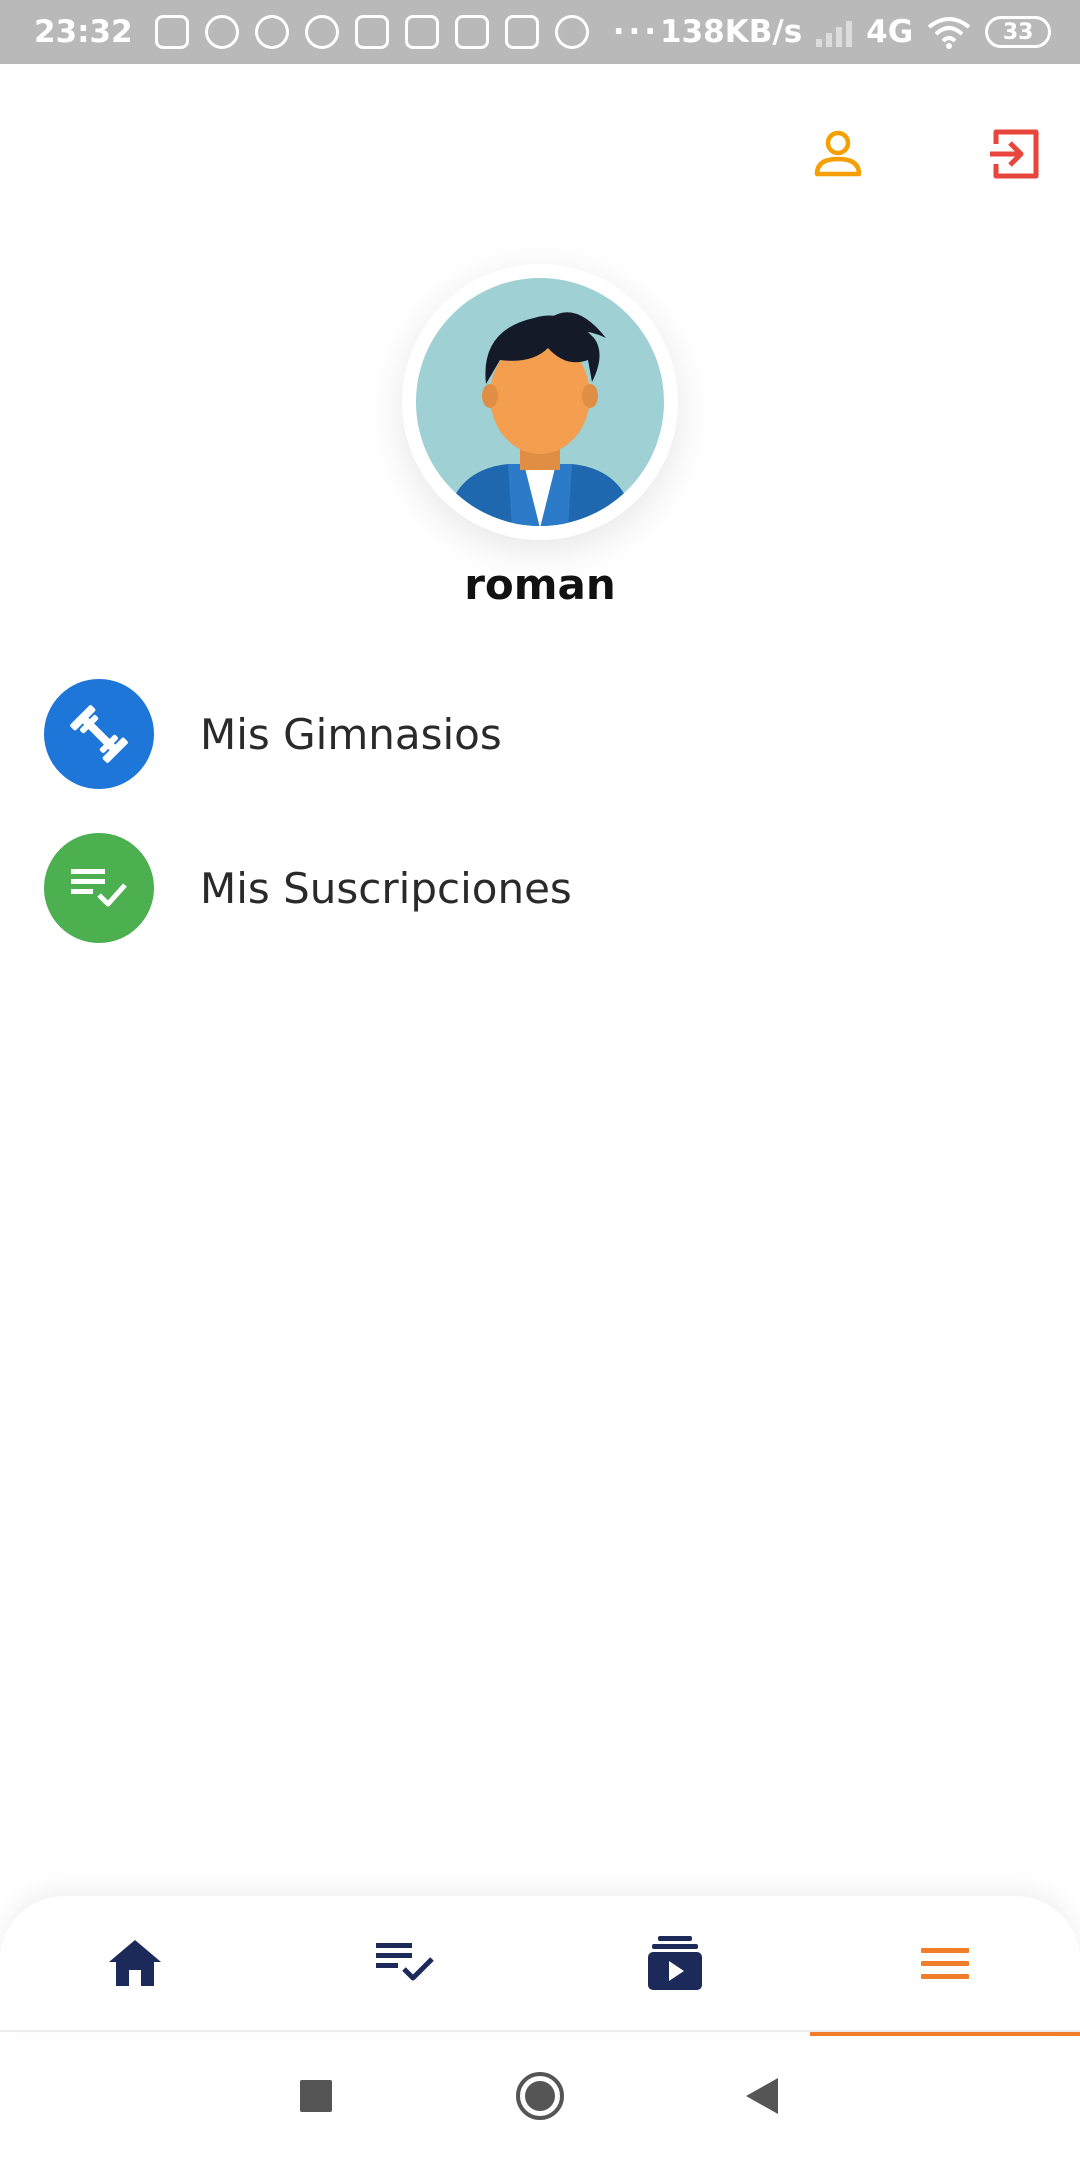 The image size is (1080, 2160). What do you see at coordinates (571, 32) in the screenshot?
I see `app-icon` at bounding box center [571, 32].